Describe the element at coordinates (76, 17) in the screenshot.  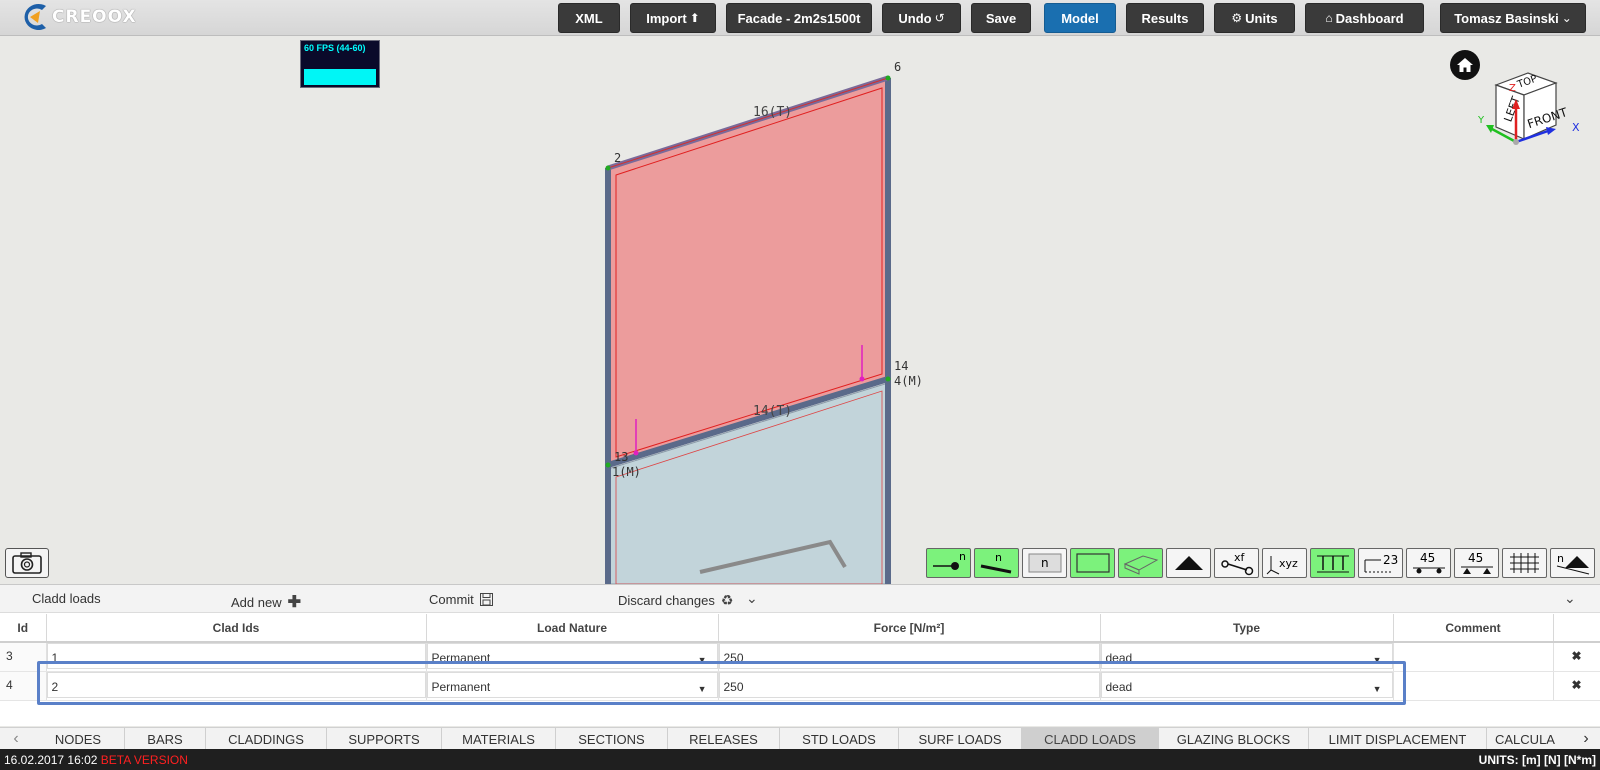
I see `app-logo: CREOOX` at that location.